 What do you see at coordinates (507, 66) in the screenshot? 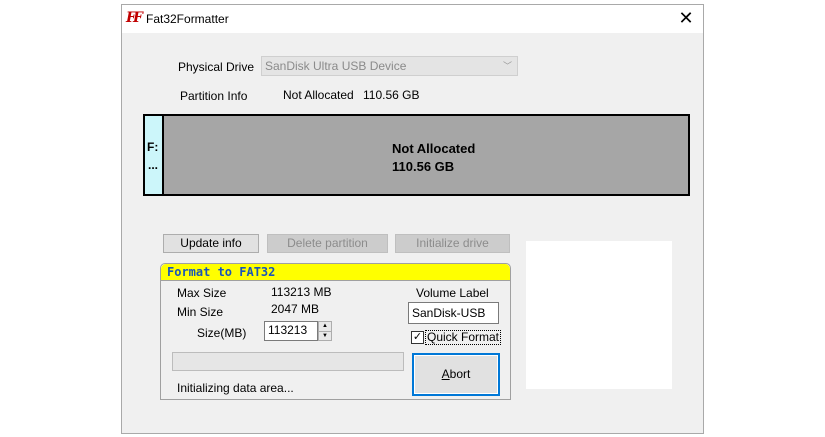
I see `chevron-down-icon: ﹀` at bounding box center [507, 66].